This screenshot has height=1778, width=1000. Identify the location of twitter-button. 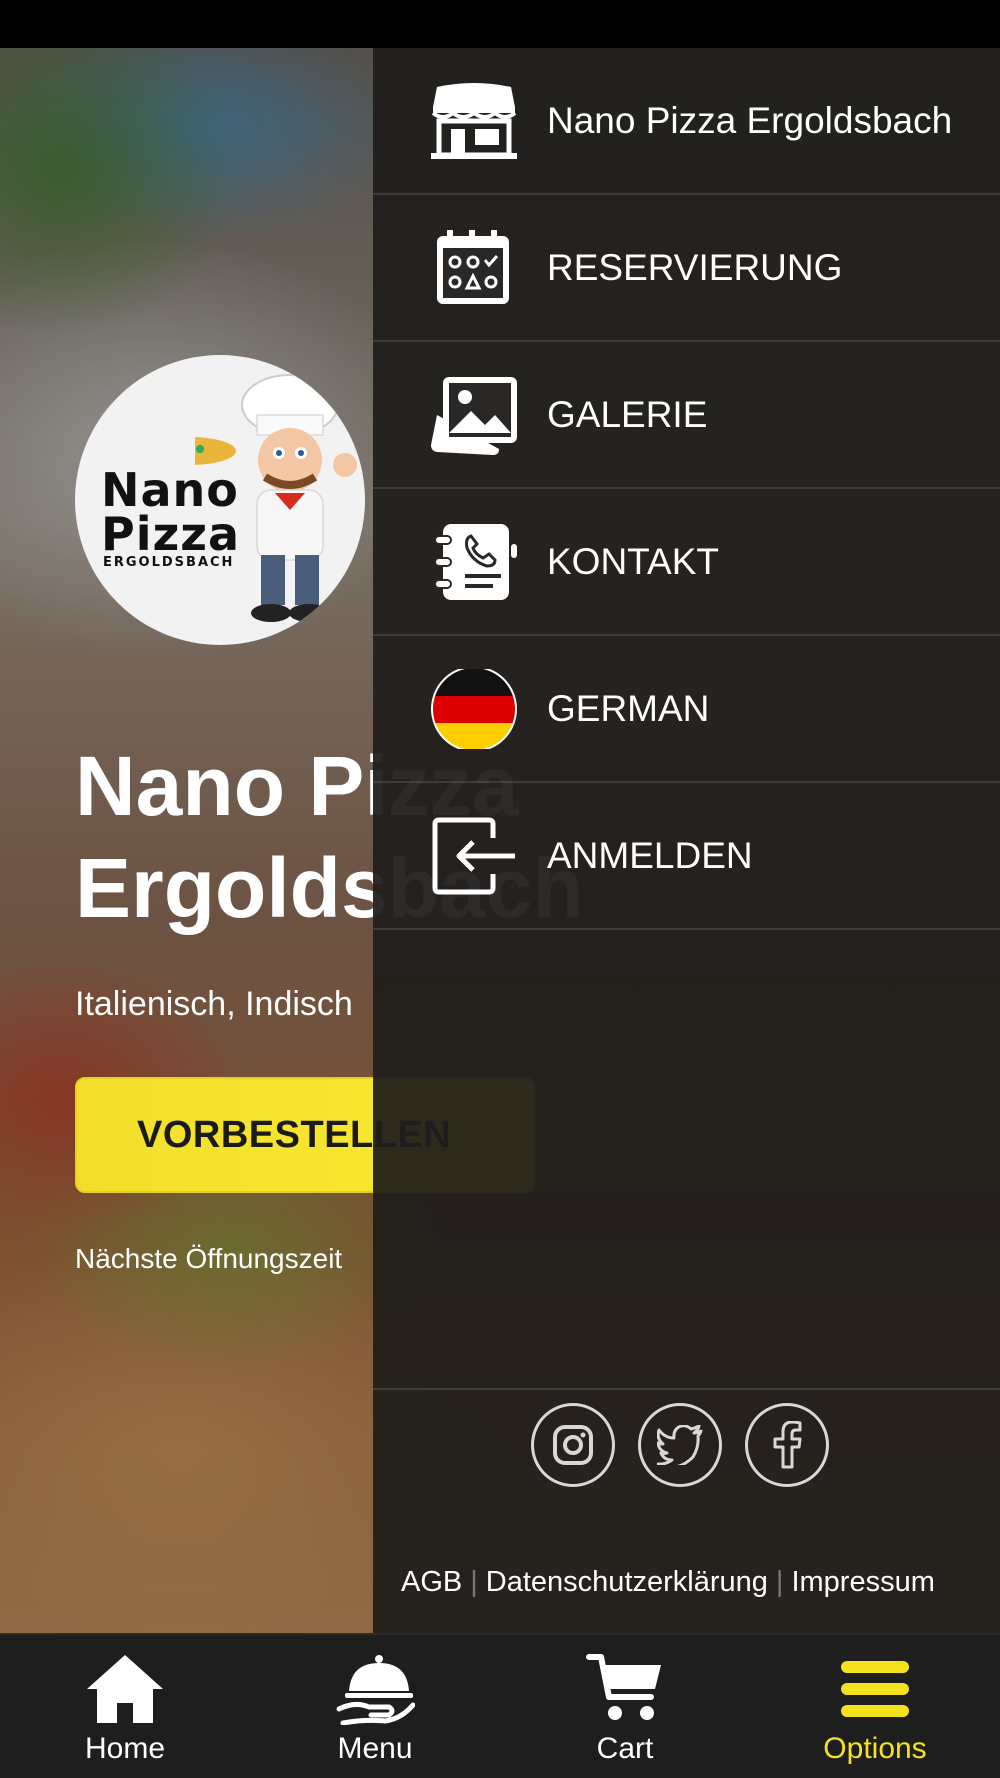
(680, 1445).